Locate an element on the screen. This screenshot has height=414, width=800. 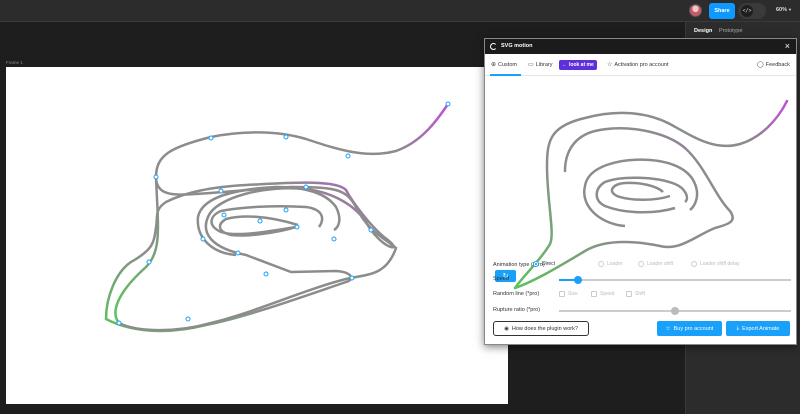
canvas-vector-path-outer is located at coordinates (258, 254).